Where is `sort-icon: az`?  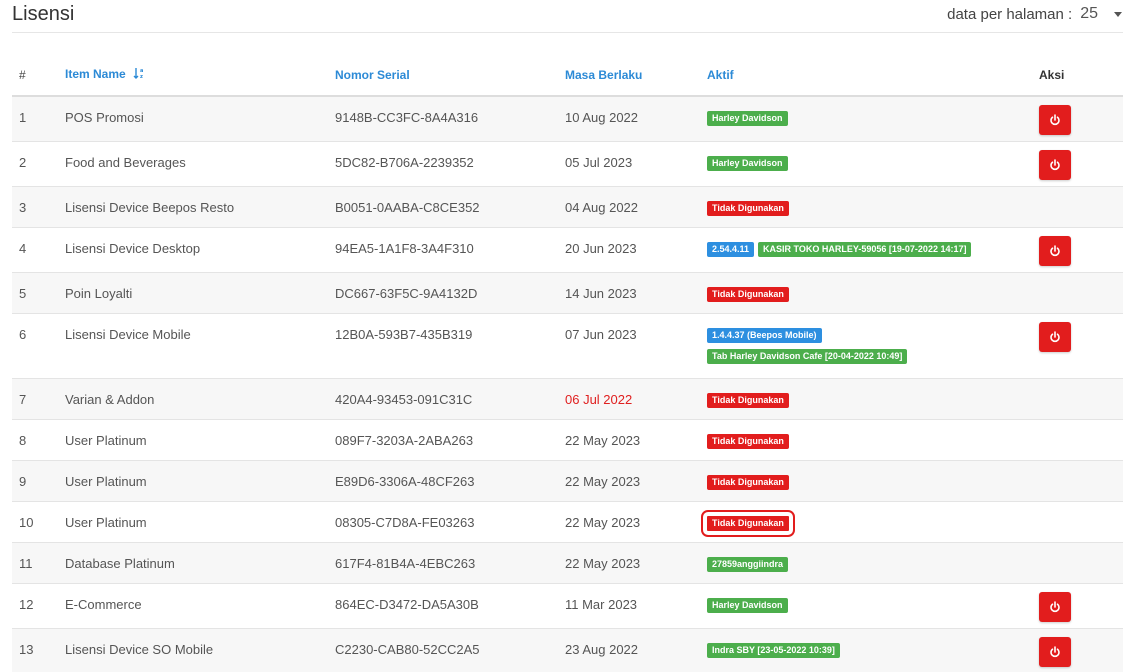 sort-icon: az is located at coordinates (139, 75).